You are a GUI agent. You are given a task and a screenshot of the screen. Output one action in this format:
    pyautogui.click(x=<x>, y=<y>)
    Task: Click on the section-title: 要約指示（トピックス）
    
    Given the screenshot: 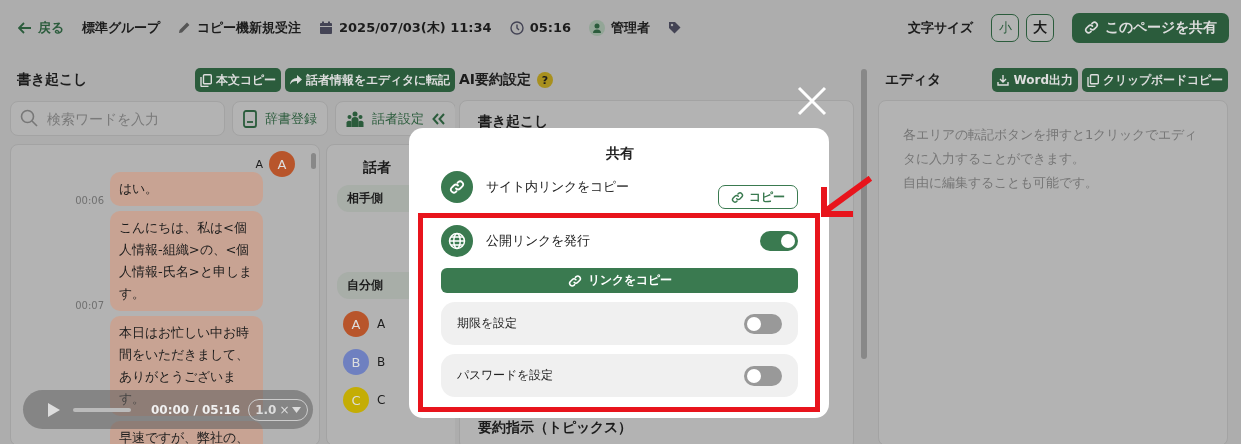 What is the action you would take?
    pyautogui.click(x=555, y=428)
    